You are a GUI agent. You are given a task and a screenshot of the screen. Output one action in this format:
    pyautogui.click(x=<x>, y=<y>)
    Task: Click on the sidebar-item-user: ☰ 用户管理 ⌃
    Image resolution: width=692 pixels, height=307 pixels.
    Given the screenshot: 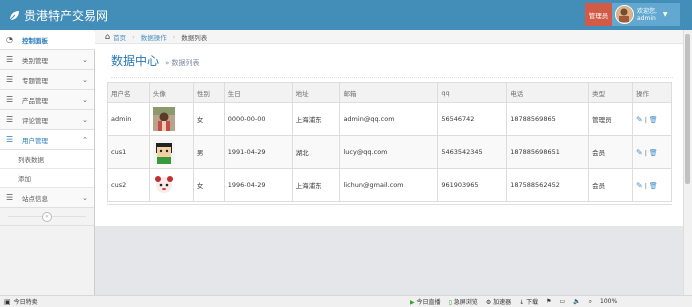 What is the action you would take?
    pyautogui.click(x=47, y=140)
    